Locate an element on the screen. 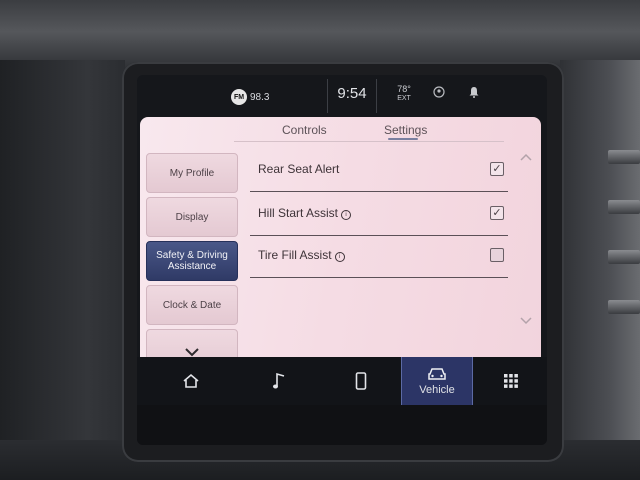 The width and height of the screenshot is (640, 480). sidebar-item-label: Display is located at coordinates (192, 217).